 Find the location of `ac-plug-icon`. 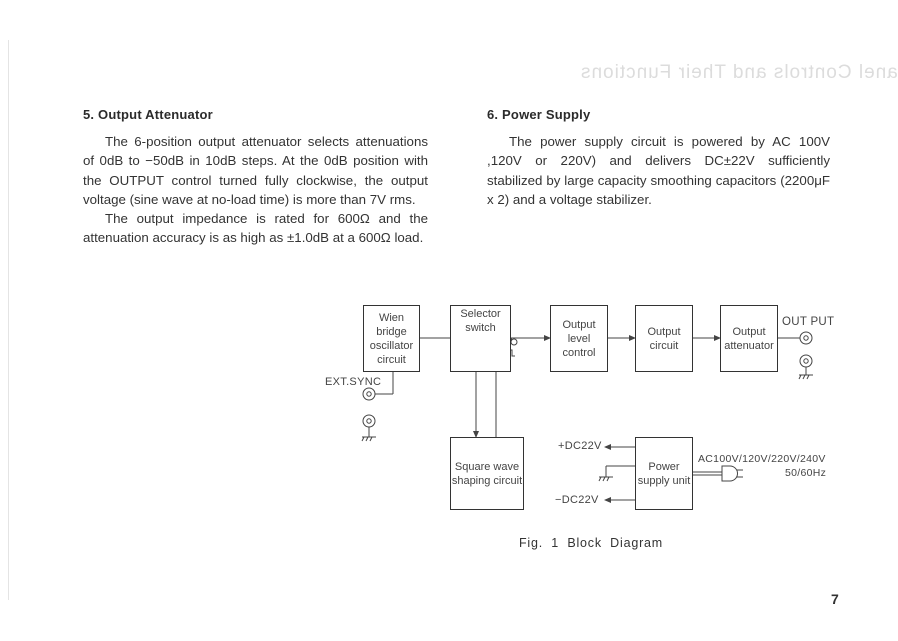

ac-plug-icon is located at coordinates (732, 473).